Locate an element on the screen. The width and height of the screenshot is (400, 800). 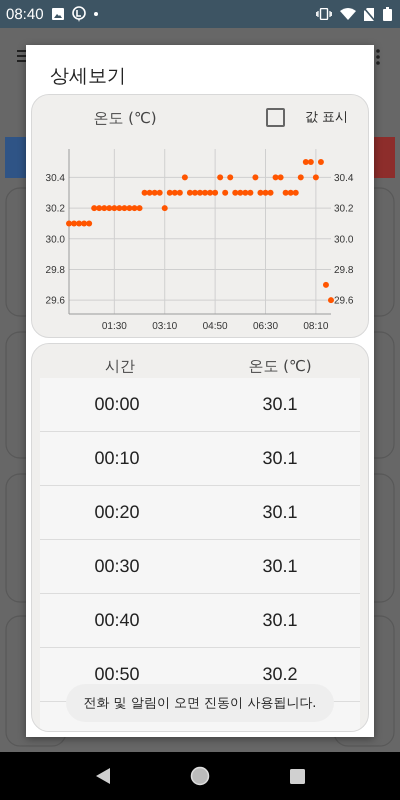
x-tick-label: 04:50 is located at coordinates (215, 326).